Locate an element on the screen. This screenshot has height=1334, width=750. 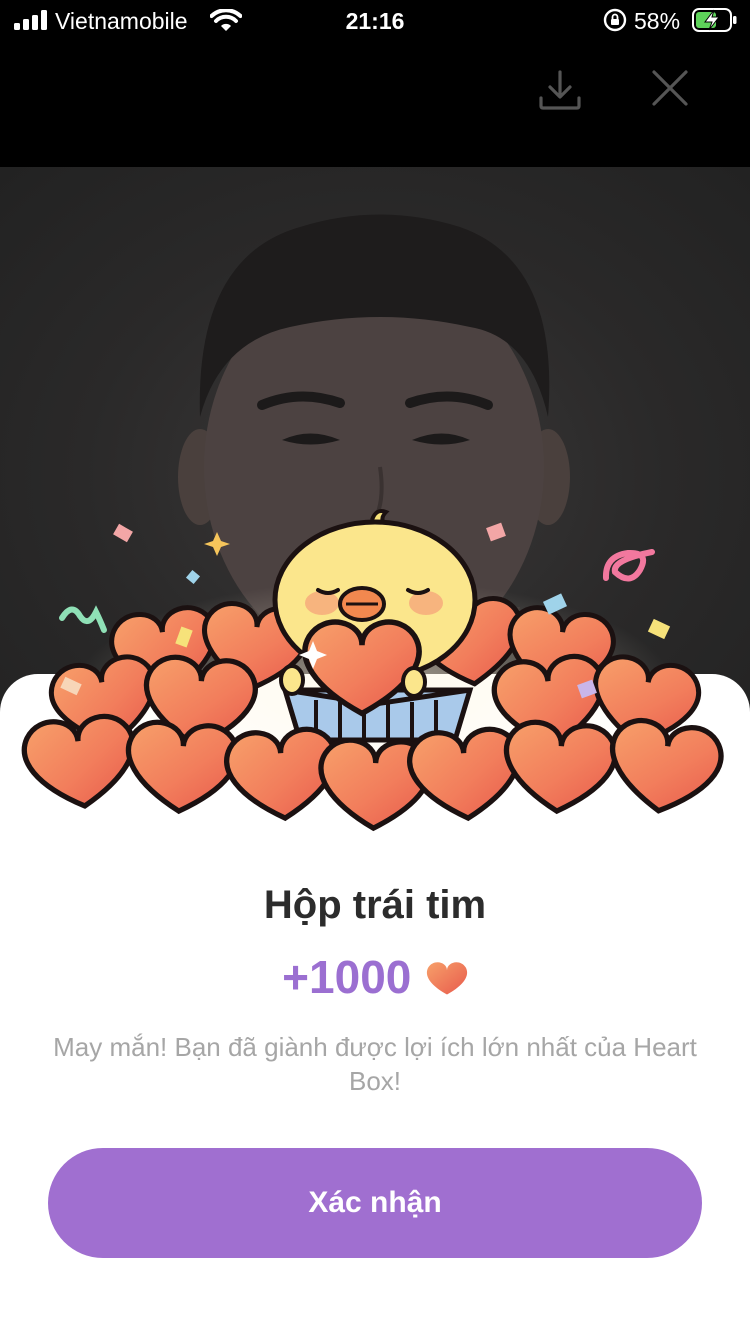
reward-row: +1000 is located at coordinates (375, 978).